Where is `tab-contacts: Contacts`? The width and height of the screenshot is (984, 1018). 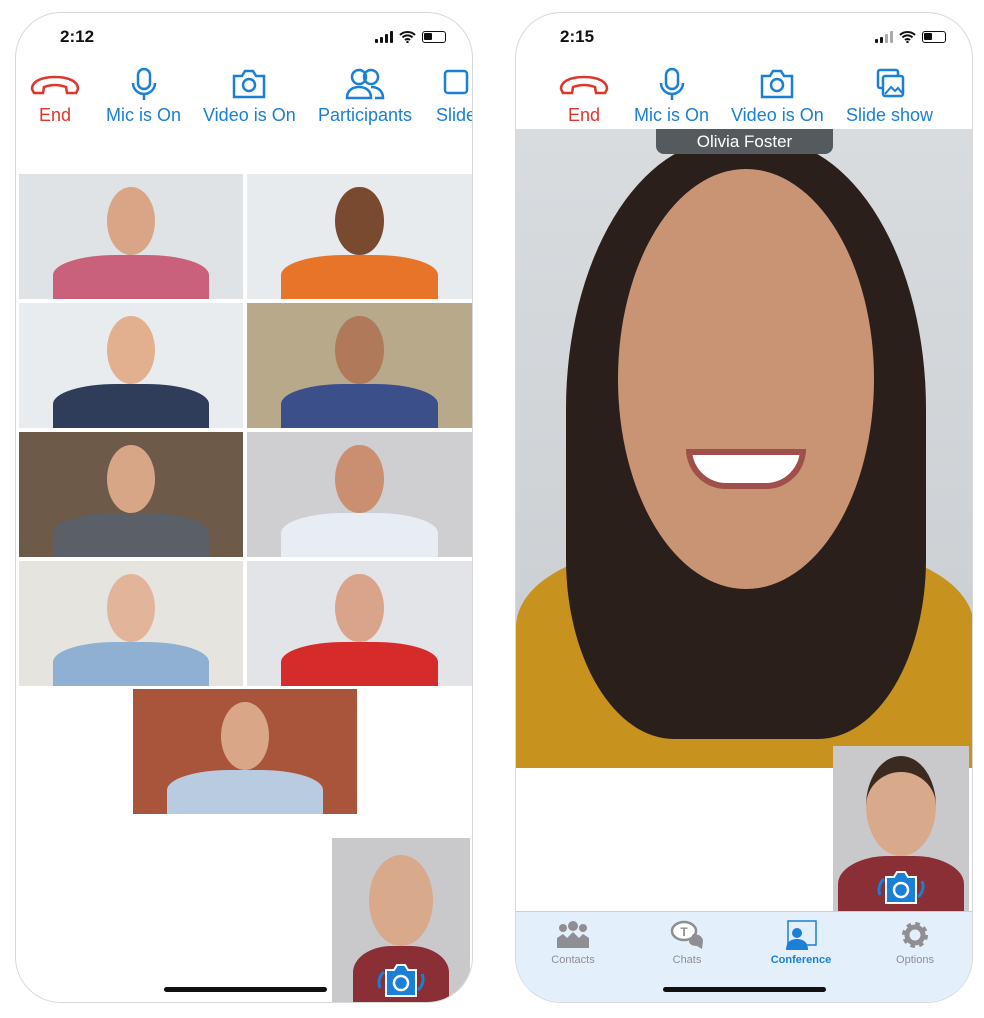
tab-contacts: Contacts is located at coordinates (573, 957).